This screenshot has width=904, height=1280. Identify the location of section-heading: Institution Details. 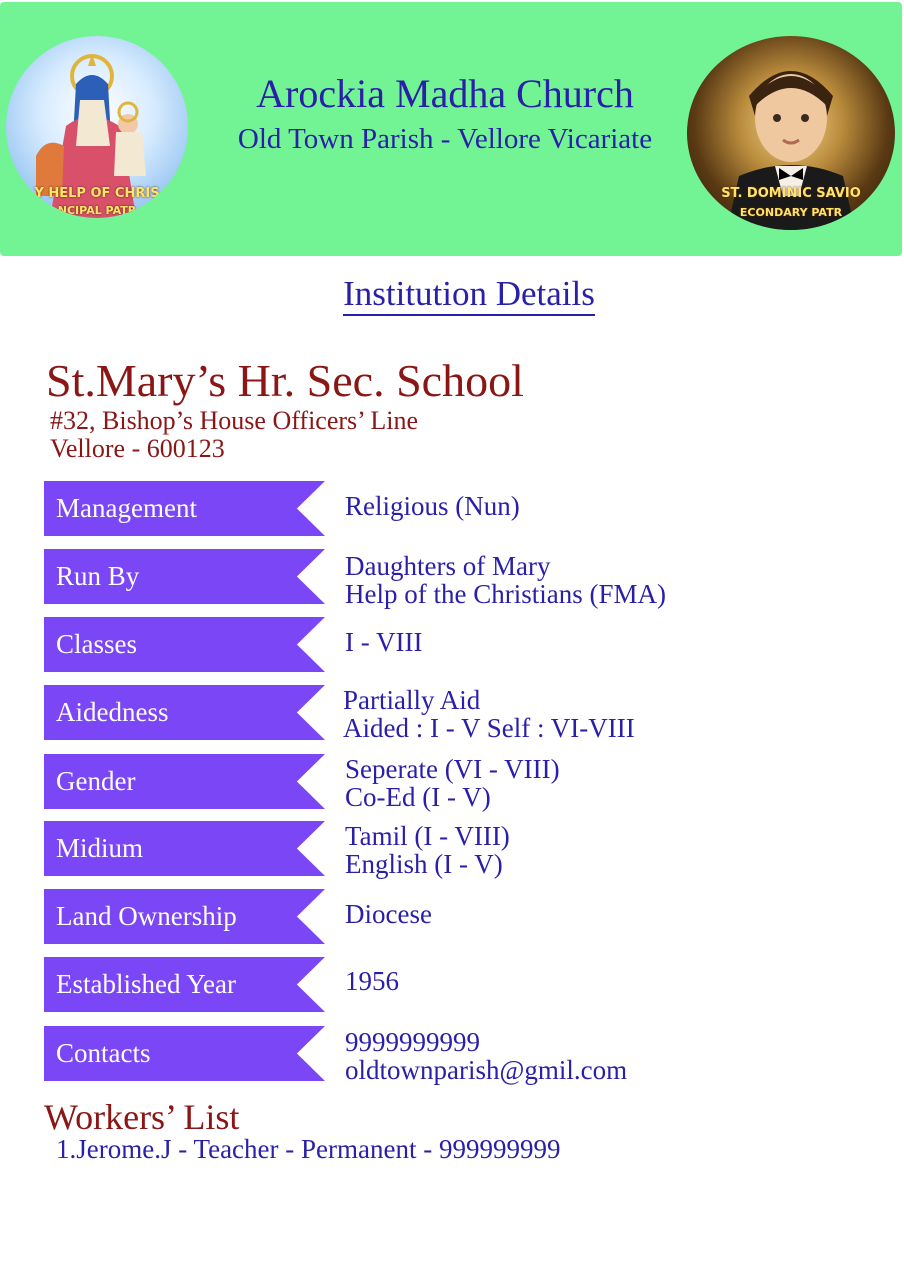
(452, 295).